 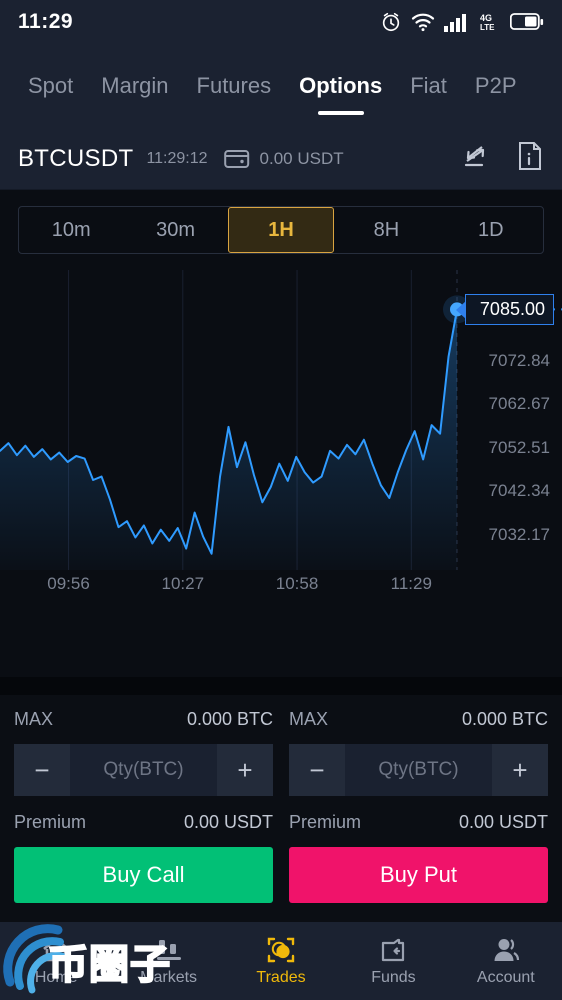 I want to click on nav-item-funds: Funds, so click(x=393, y=961).